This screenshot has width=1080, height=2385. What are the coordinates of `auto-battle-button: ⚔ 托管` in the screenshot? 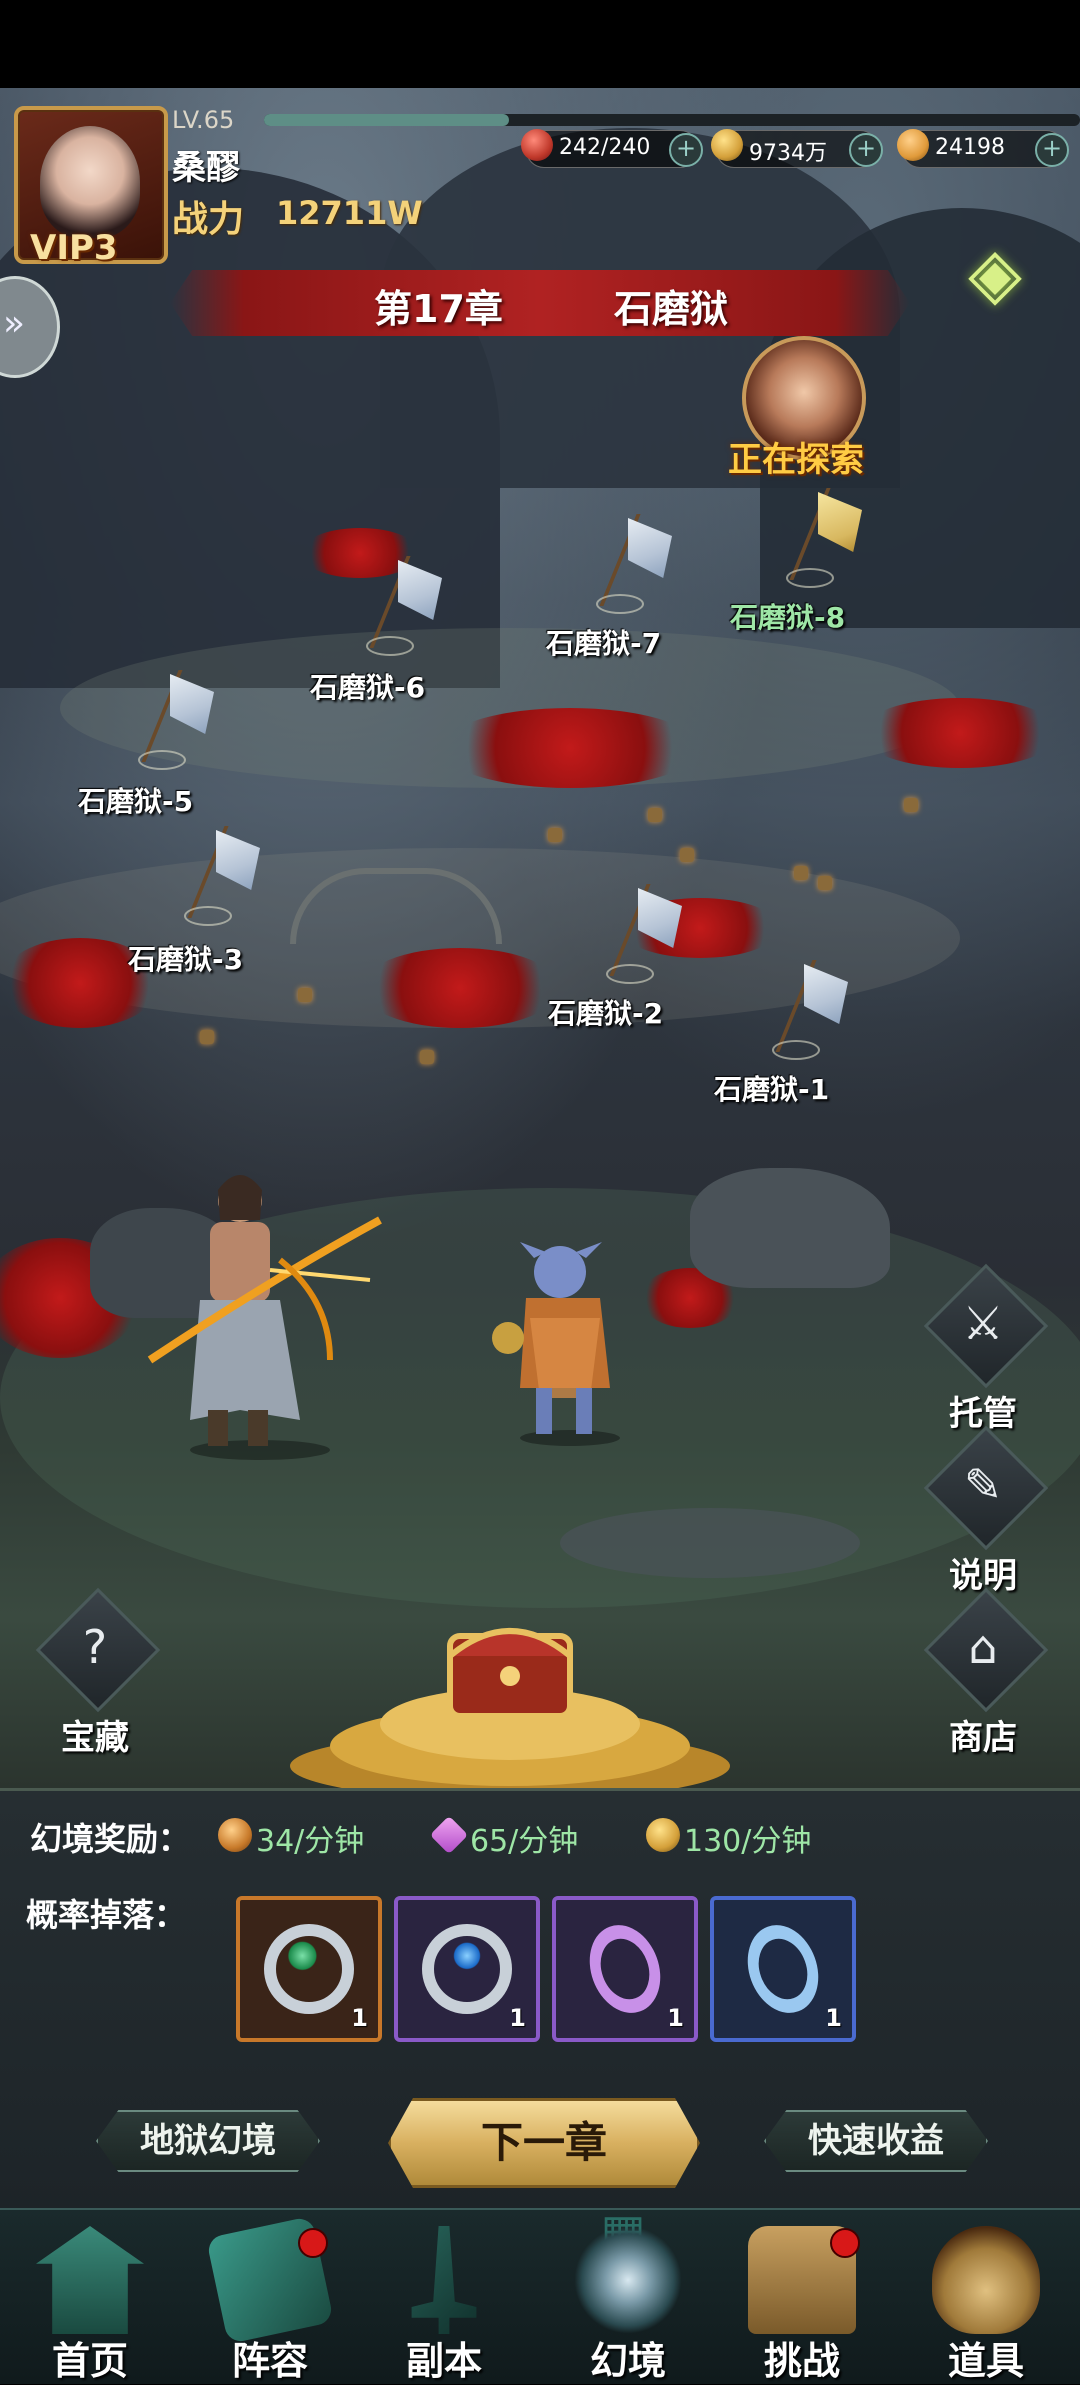 It's located at (986, 1348).